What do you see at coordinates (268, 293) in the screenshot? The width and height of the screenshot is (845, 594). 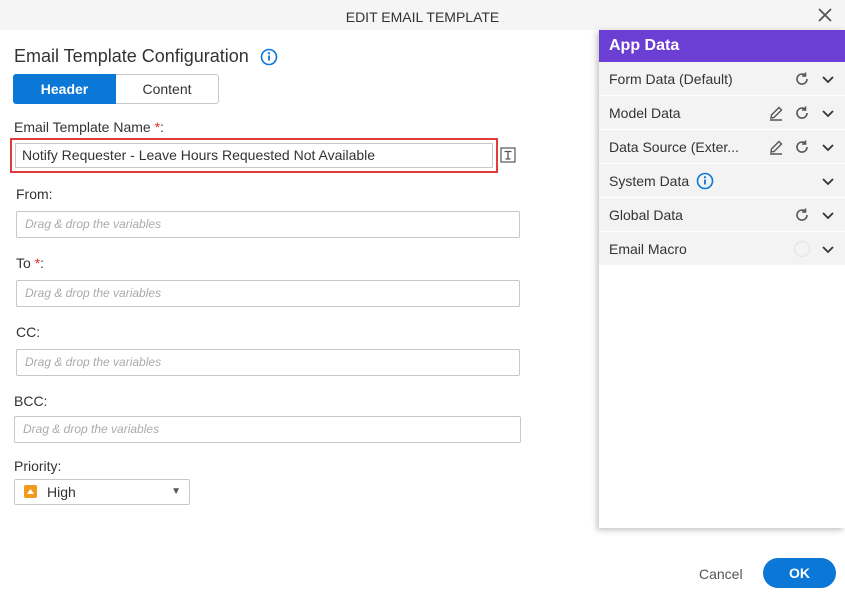 I see `to-input: Drag & drop the variables` at bounding box center [268, 293].